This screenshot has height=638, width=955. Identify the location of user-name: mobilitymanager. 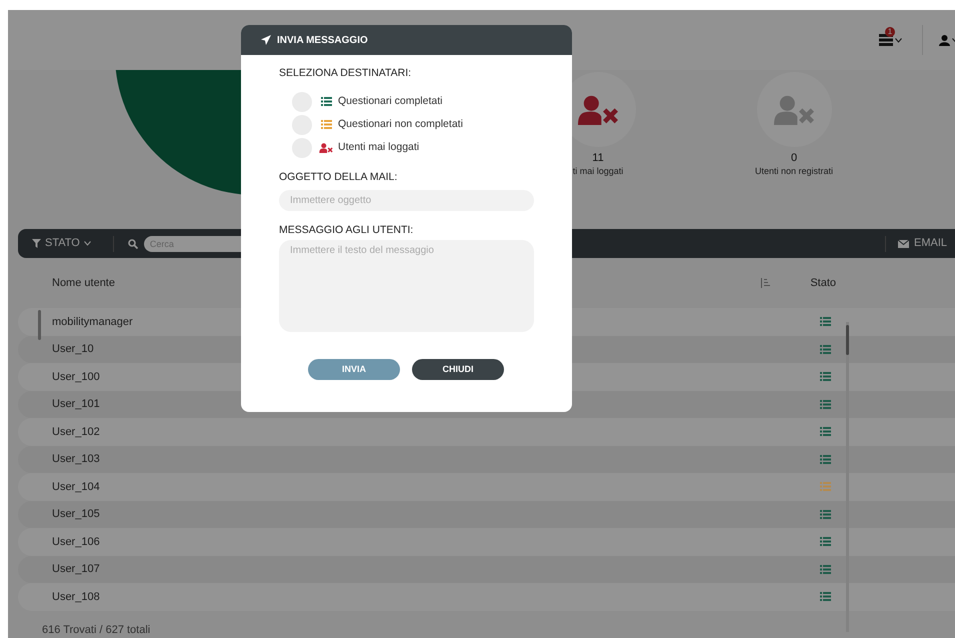
(92, 322).